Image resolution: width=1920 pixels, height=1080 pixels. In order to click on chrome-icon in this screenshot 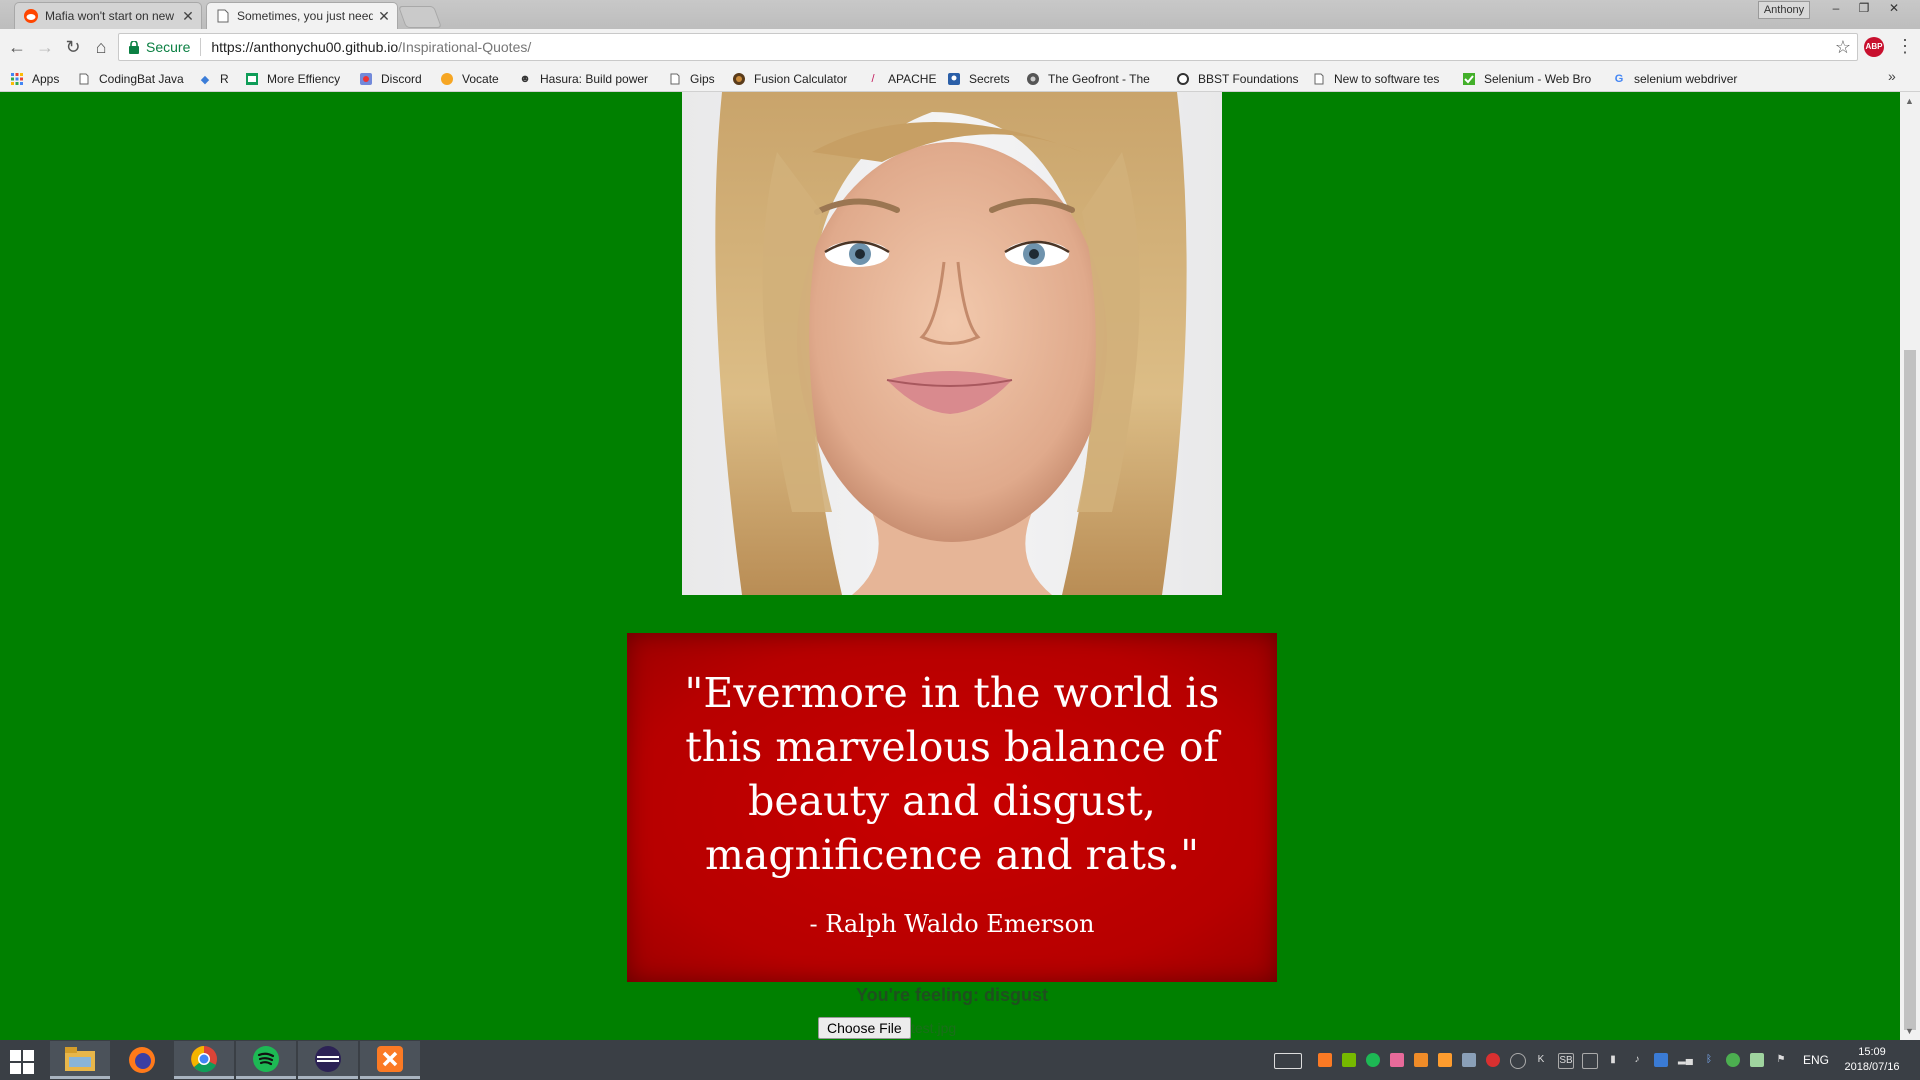, I will do `click(204, 1060)`.